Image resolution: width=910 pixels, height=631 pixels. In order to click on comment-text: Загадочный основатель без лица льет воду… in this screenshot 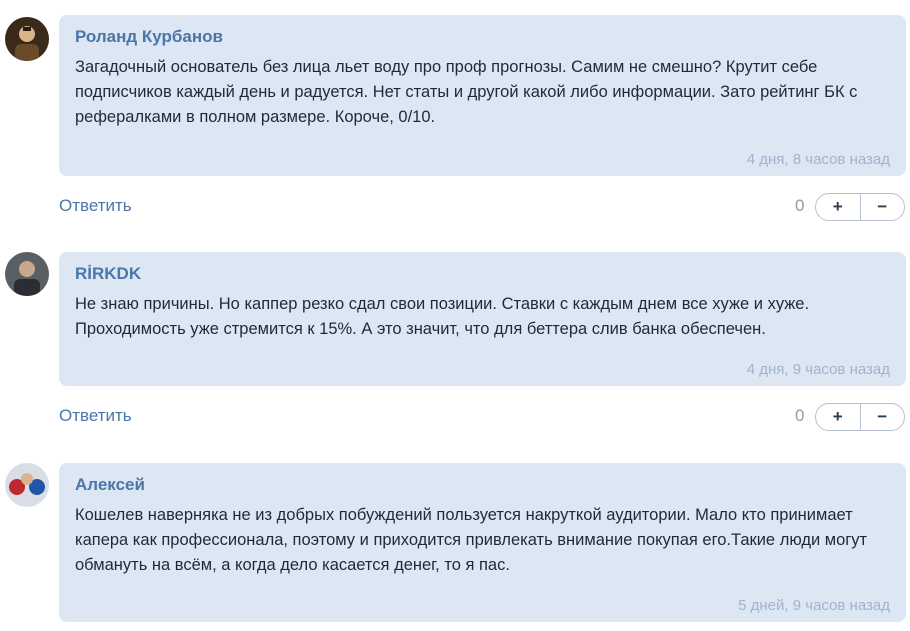, I will do `click(466, 92)`.